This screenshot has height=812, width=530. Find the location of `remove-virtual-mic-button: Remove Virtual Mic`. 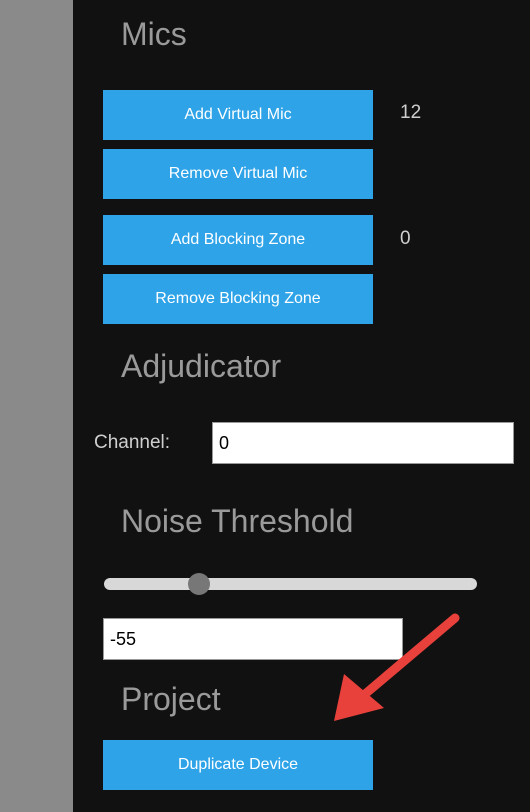

remove-virtual-mic-button: Remove Virtual Mic is located at coordinates (238, 174).